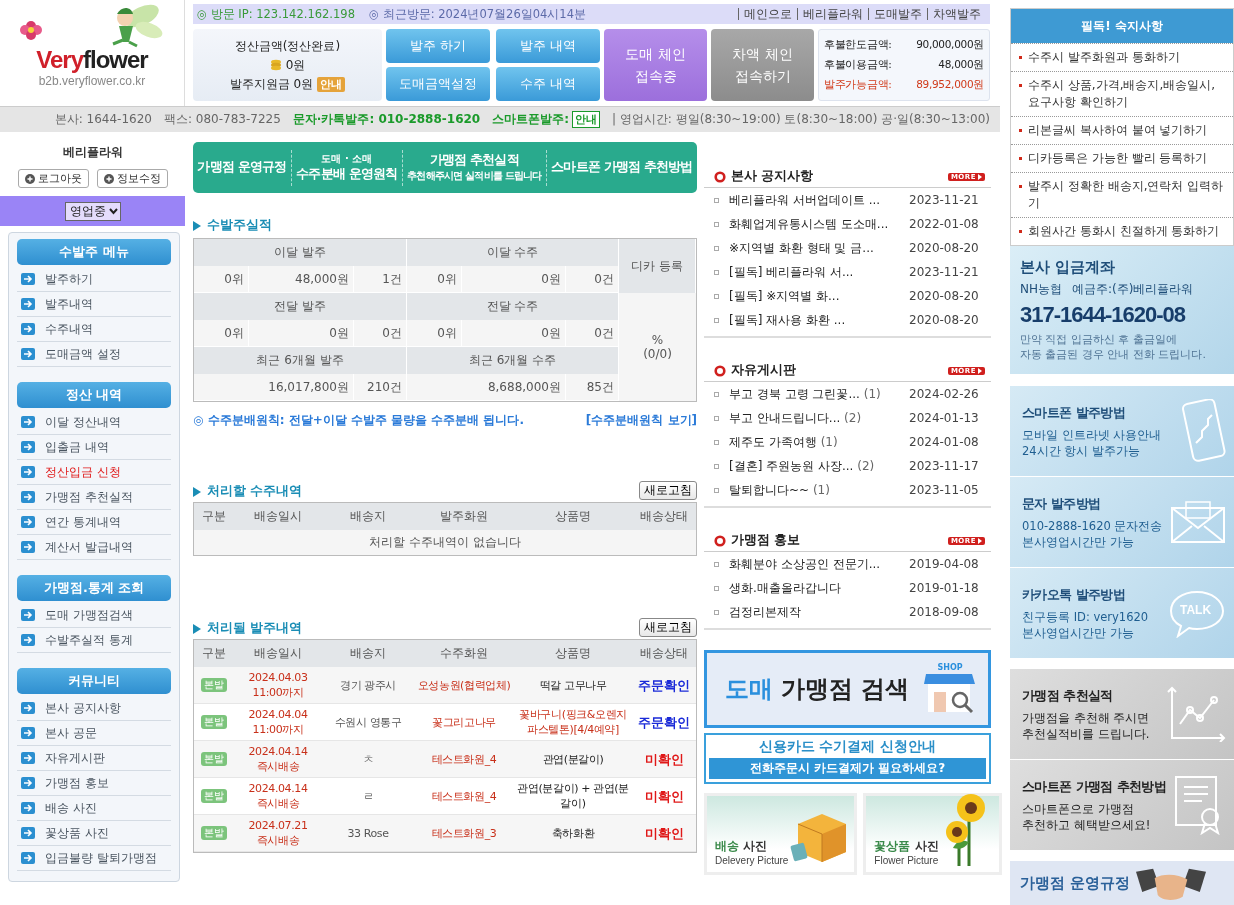  What do you see at coordinates (278, 653) in the screenshot?
I see `column-header: 배송일시` at bounding box center [278, 653].